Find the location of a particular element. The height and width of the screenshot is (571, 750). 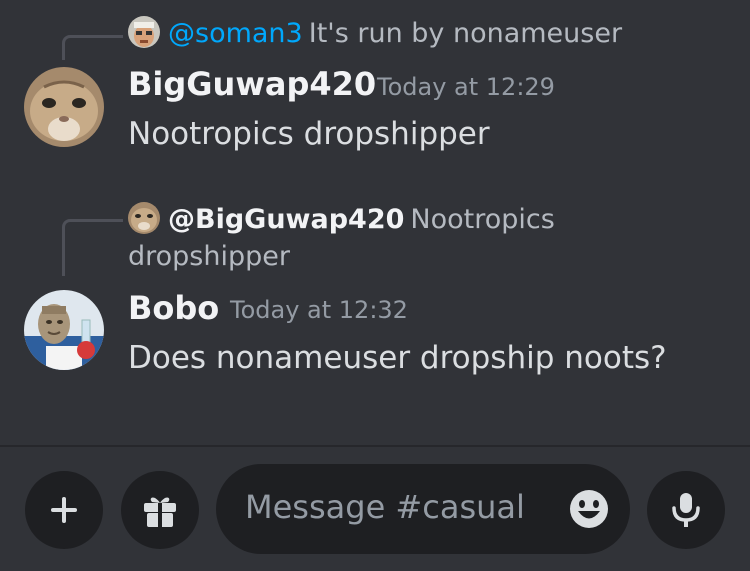

reply-preview: @soman3 It's run by nonameuser is located at coordinates (375, 34).